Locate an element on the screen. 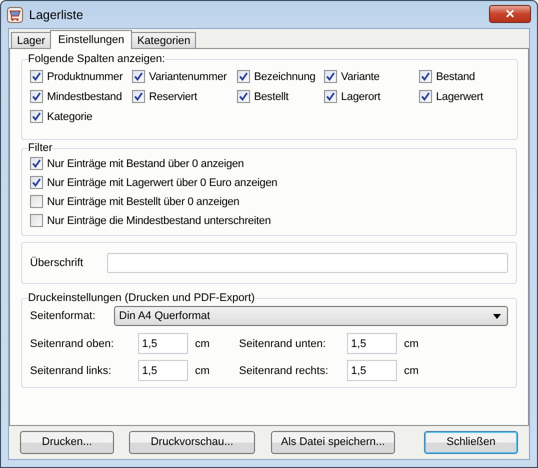  checkbox-label: Lagerort is located at coordinates (360, 96).